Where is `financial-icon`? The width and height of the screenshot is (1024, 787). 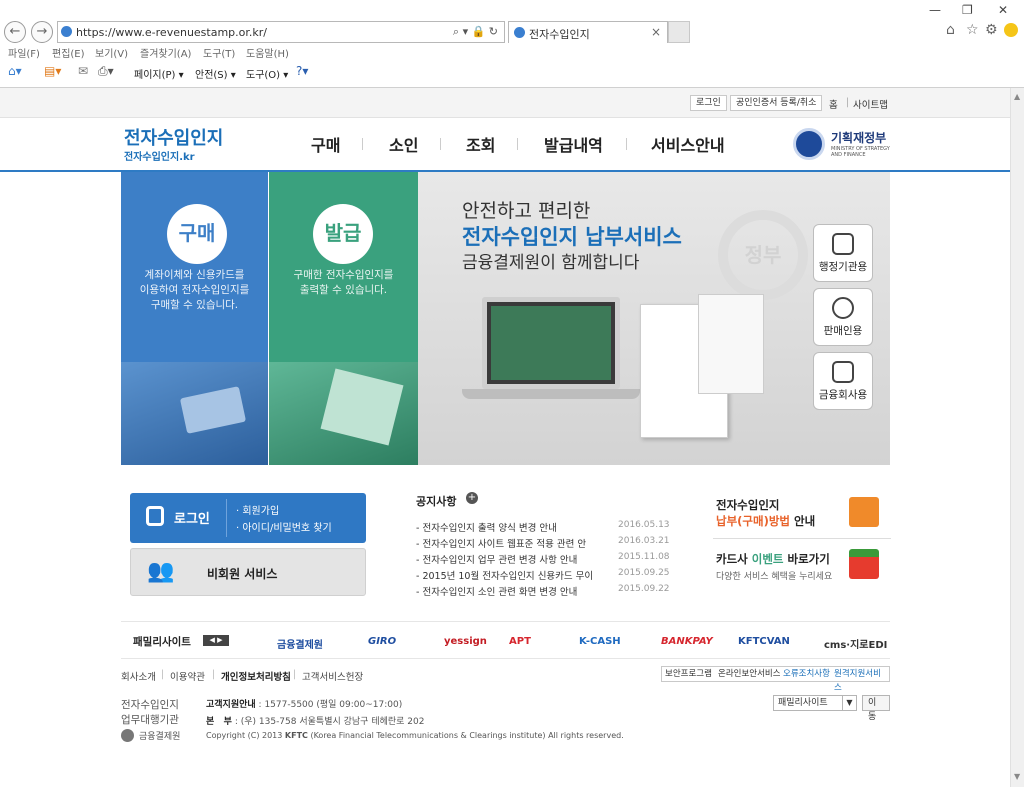 financial-icon is located at coordinates (843, 372).